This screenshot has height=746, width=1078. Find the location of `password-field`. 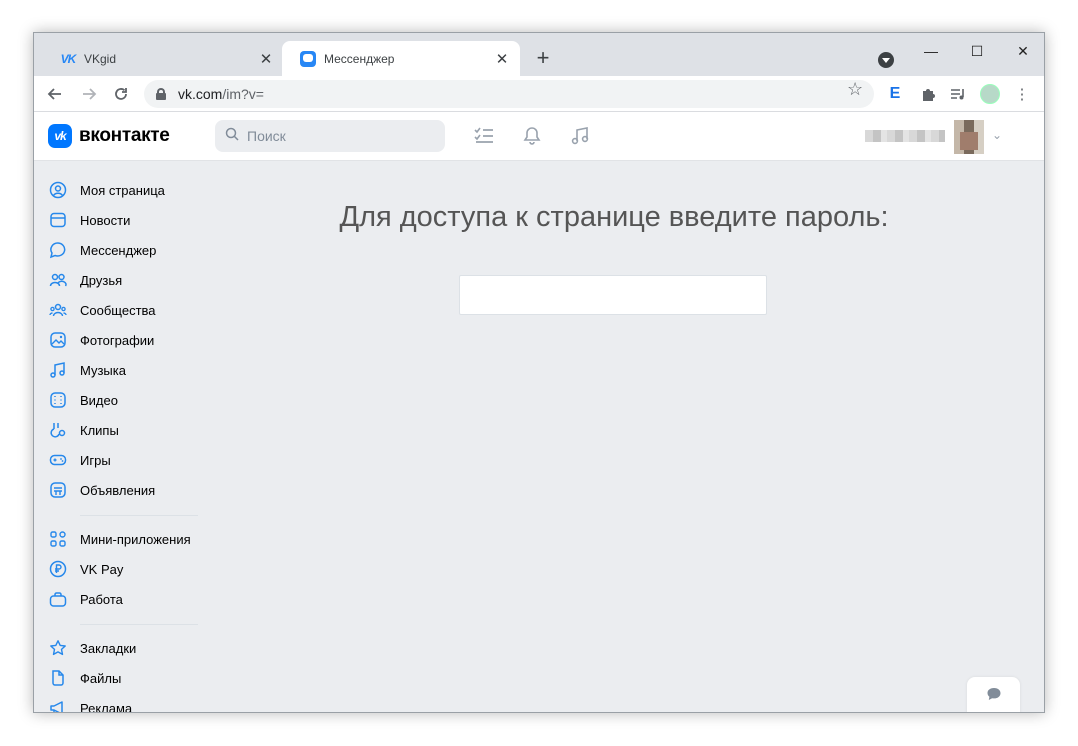

password-field is located at coordinates (613, 295).